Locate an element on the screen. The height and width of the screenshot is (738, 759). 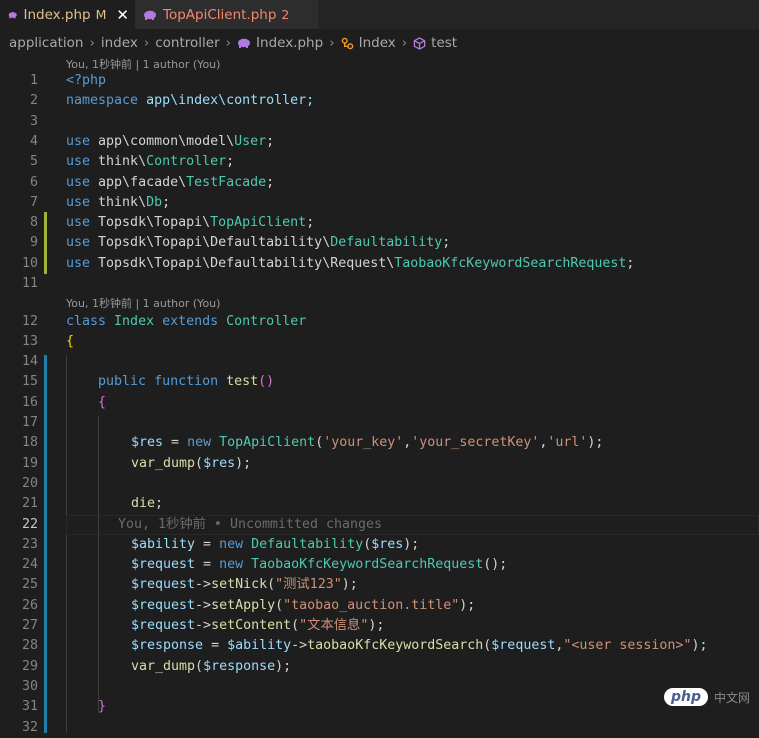
keyword: extends is located at coordinates (190, 321).